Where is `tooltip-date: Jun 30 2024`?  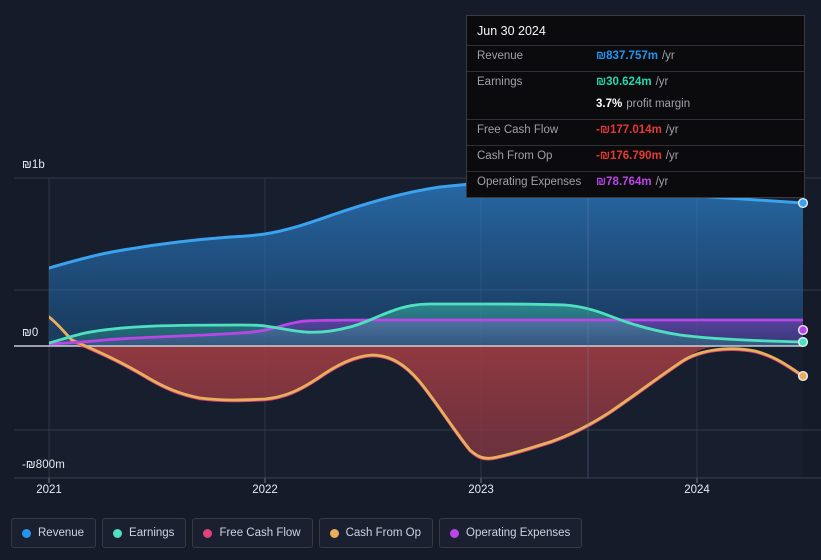 tooltip-date: Jun 30 2024 is located at coordinates (511, 31).